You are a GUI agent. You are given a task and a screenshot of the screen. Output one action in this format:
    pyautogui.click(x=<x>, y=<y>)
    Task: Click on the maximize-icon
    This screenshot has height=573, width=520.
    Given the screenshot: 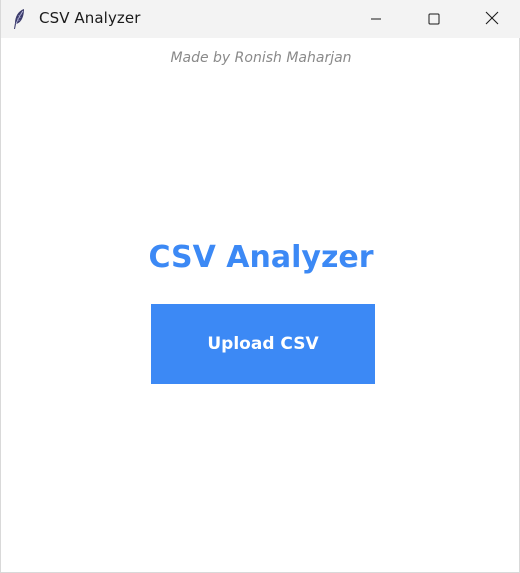 What is the action you would take?
    pyautogui.click(x=434, y=19)
    